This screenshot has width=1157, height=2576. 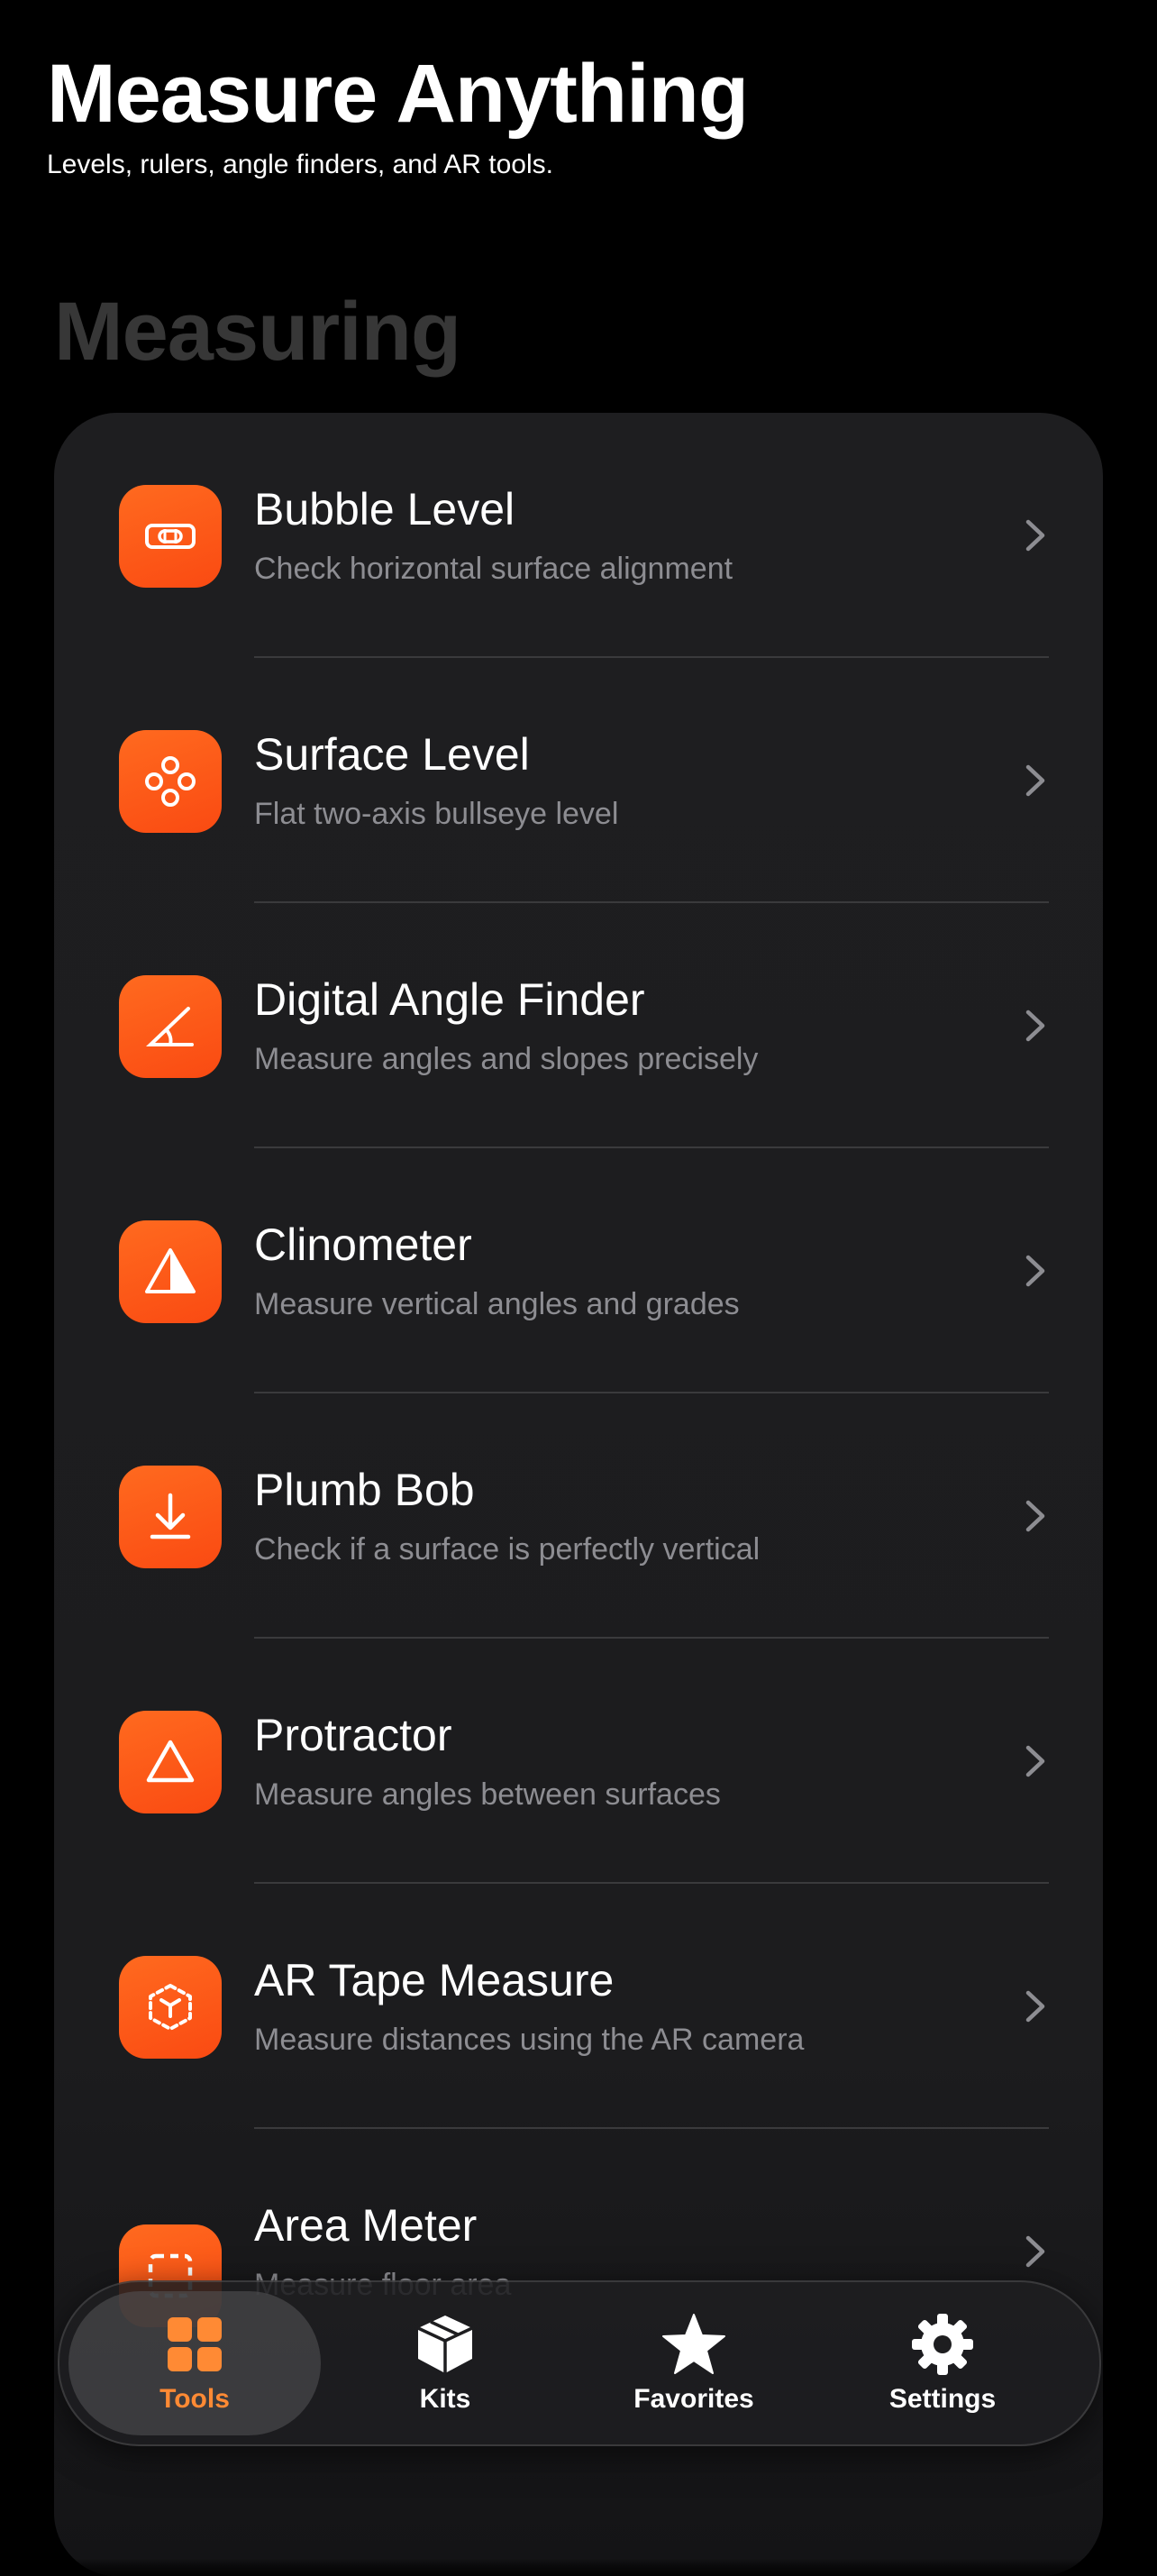 I want to click on star-icon, so click(x=693, y=2344).